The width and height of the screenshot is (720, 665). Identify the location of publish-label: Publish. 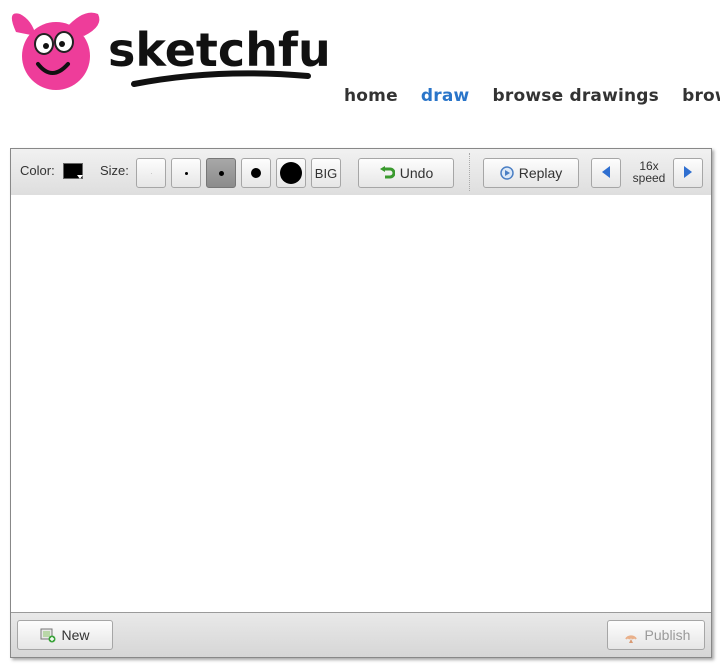
(667, 635).